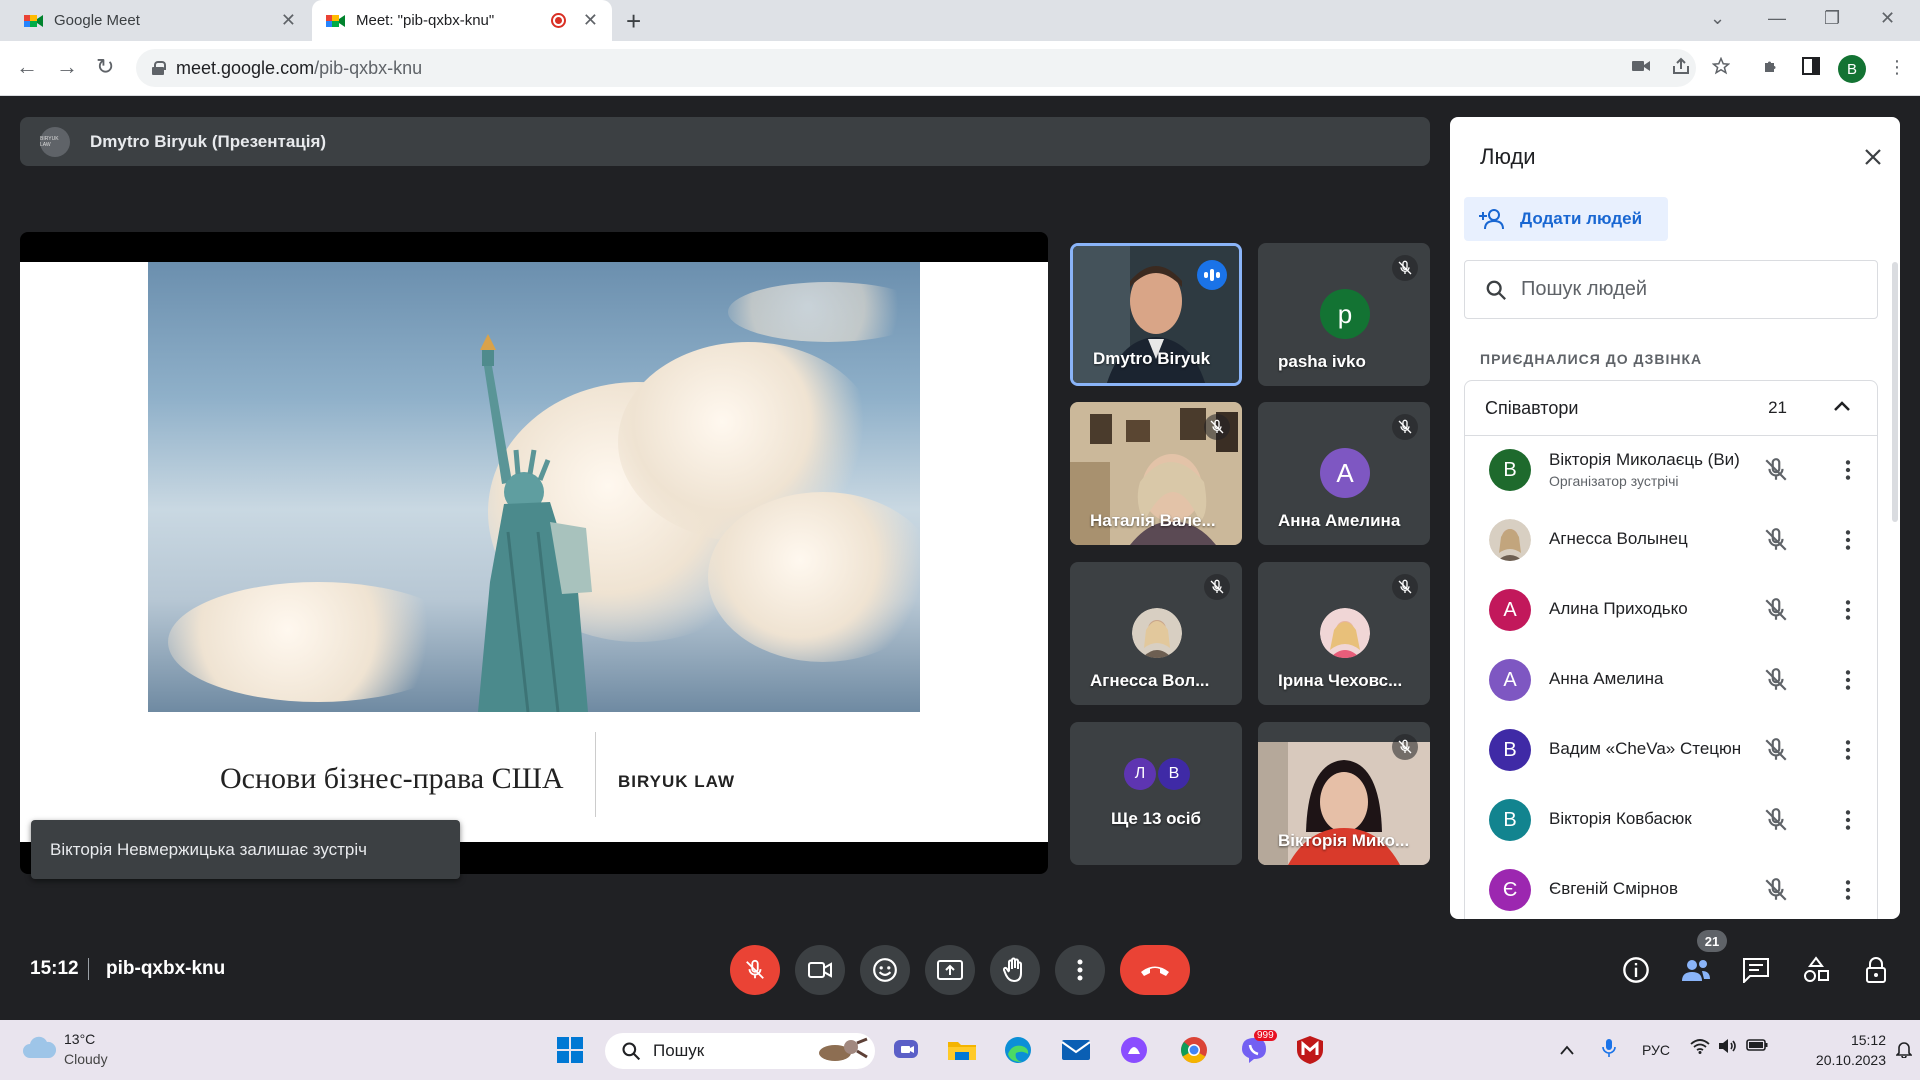 The height and width of the screenshot is (1080, 1920). What do you see at coordinates (1194, 1050) in the screenshot?
I see `chrome-icon` at bounding box center [1194, 1050].